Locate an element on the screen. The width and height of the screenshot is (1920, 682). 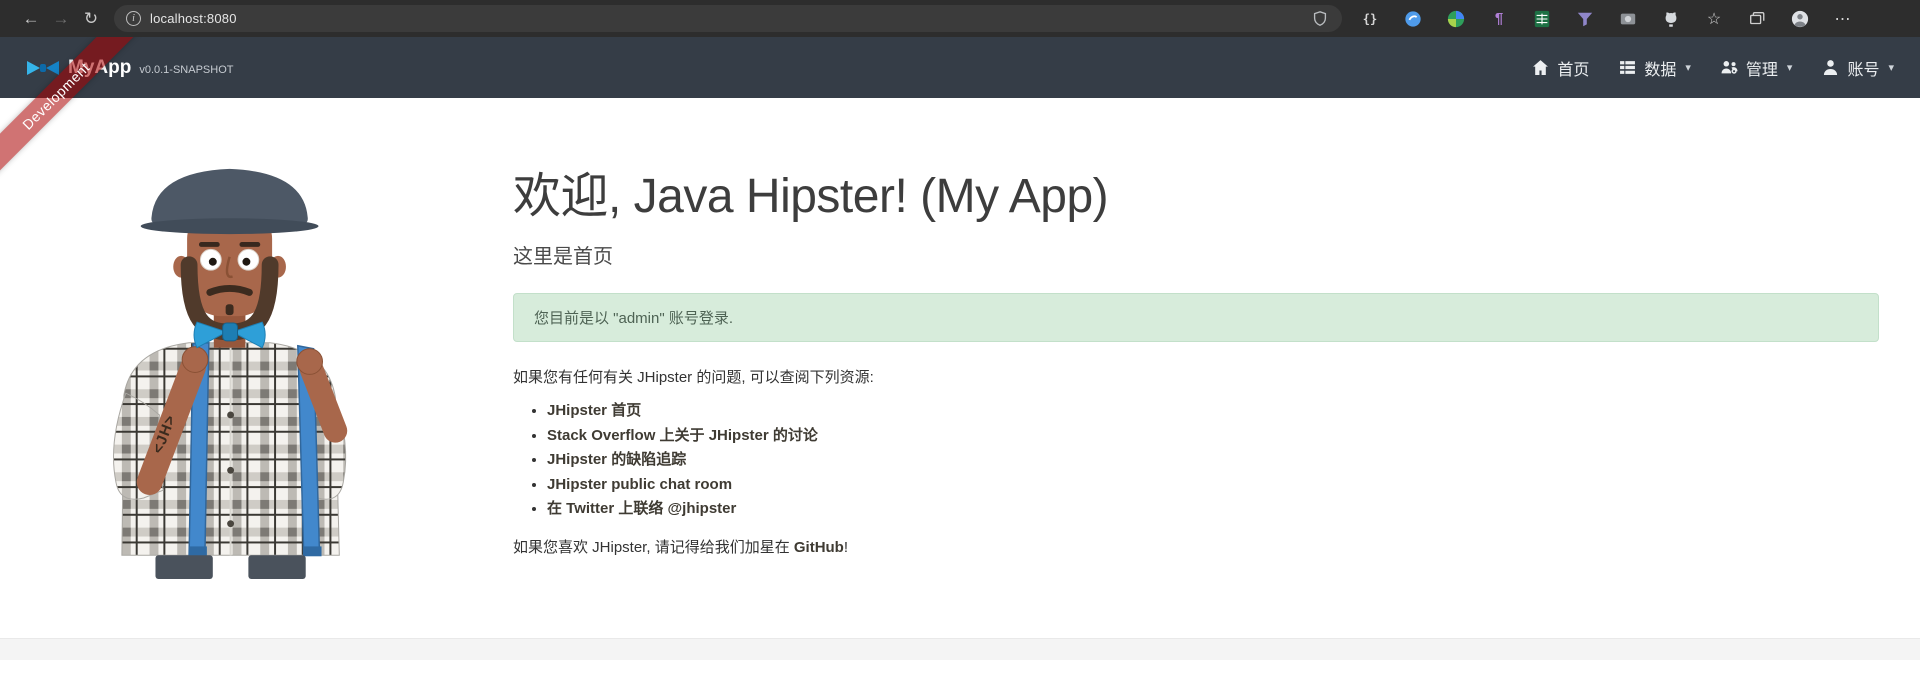
spreadsheet-extension-icon is located at coordinates (1542, 19).